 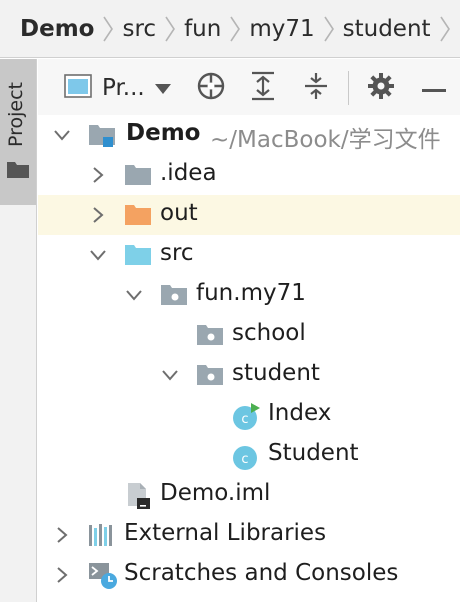 What do you see at coordinates (348, 88) in the screenshot?
I see `toolbar-divider` at bounding box center [348, 88].